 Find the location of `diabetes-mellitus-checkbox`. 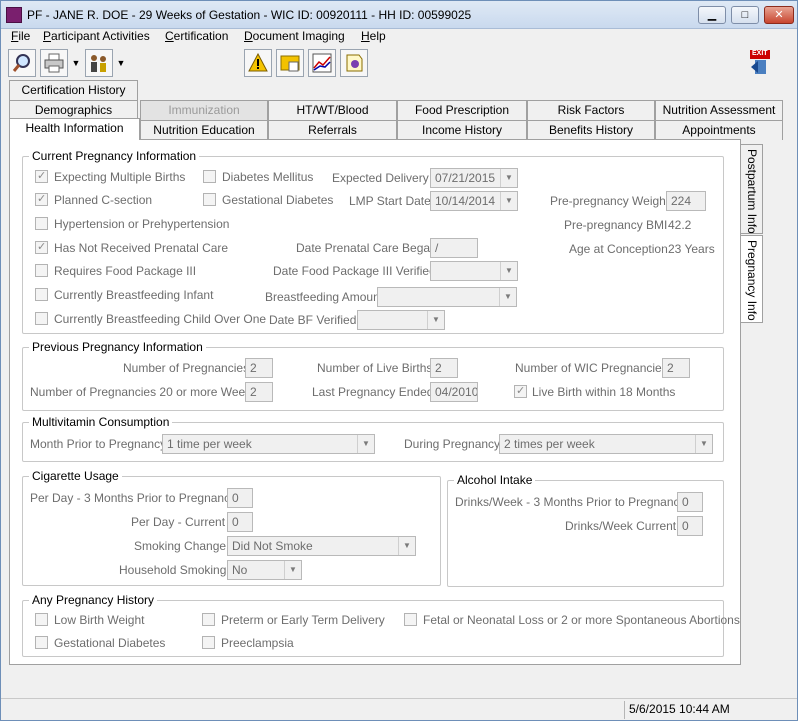

diabetes-mellitus-checkbox is located at coordinates (209, 176).